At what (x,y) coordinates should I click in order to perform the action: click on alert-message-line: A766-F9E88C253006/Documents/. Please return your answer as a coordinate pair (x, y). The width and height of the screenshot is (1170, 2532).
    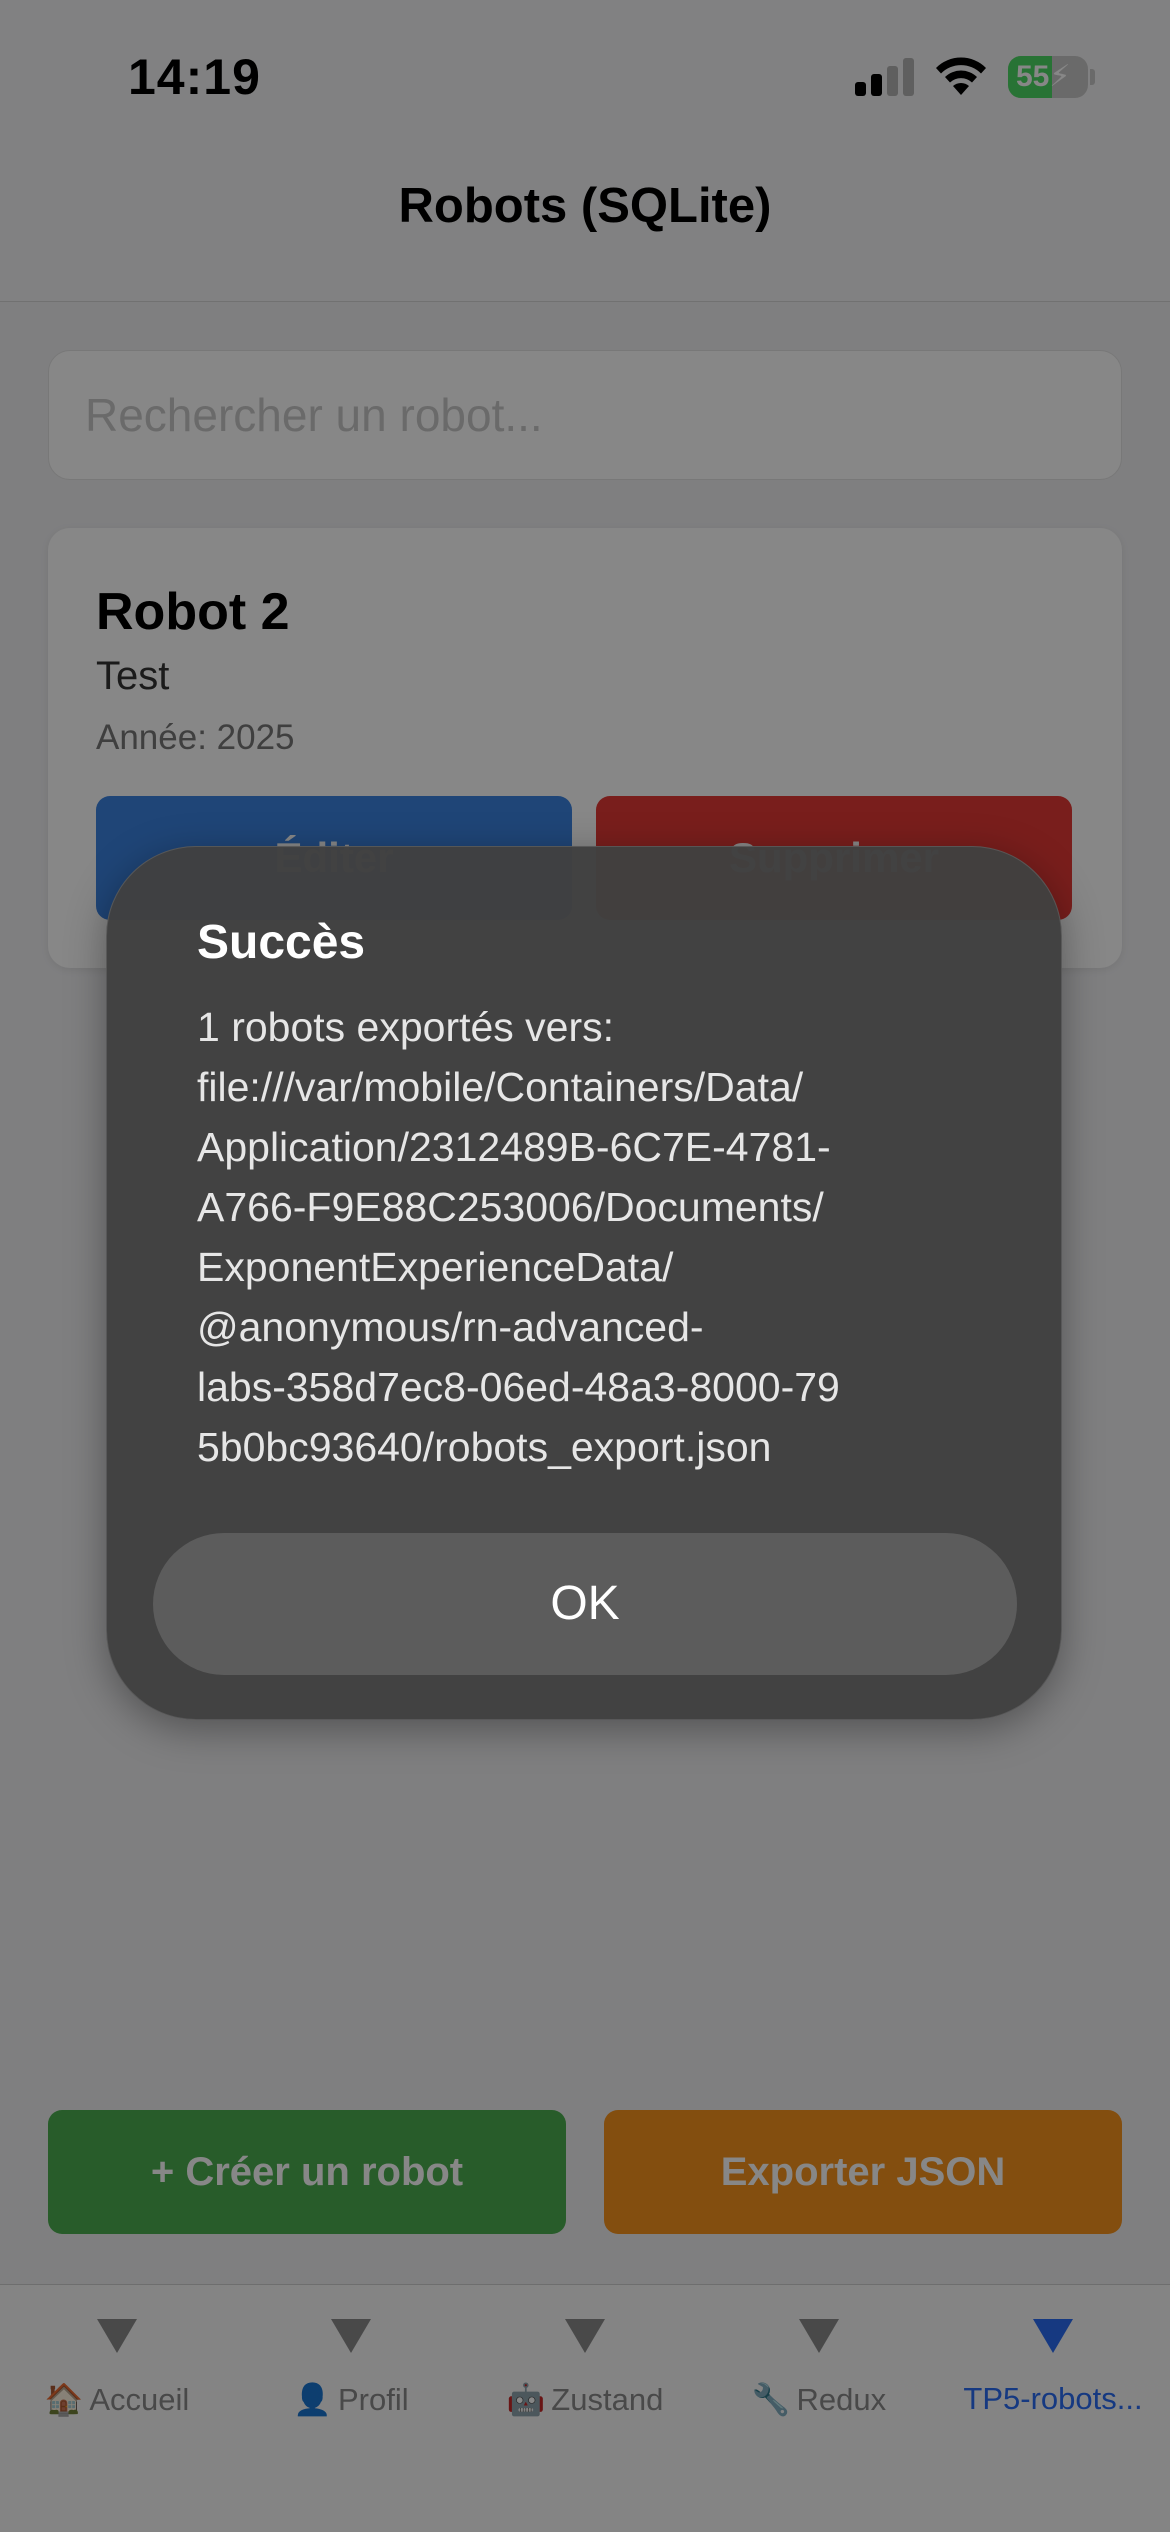
    Looking at the image, I should click on (510, 1207).